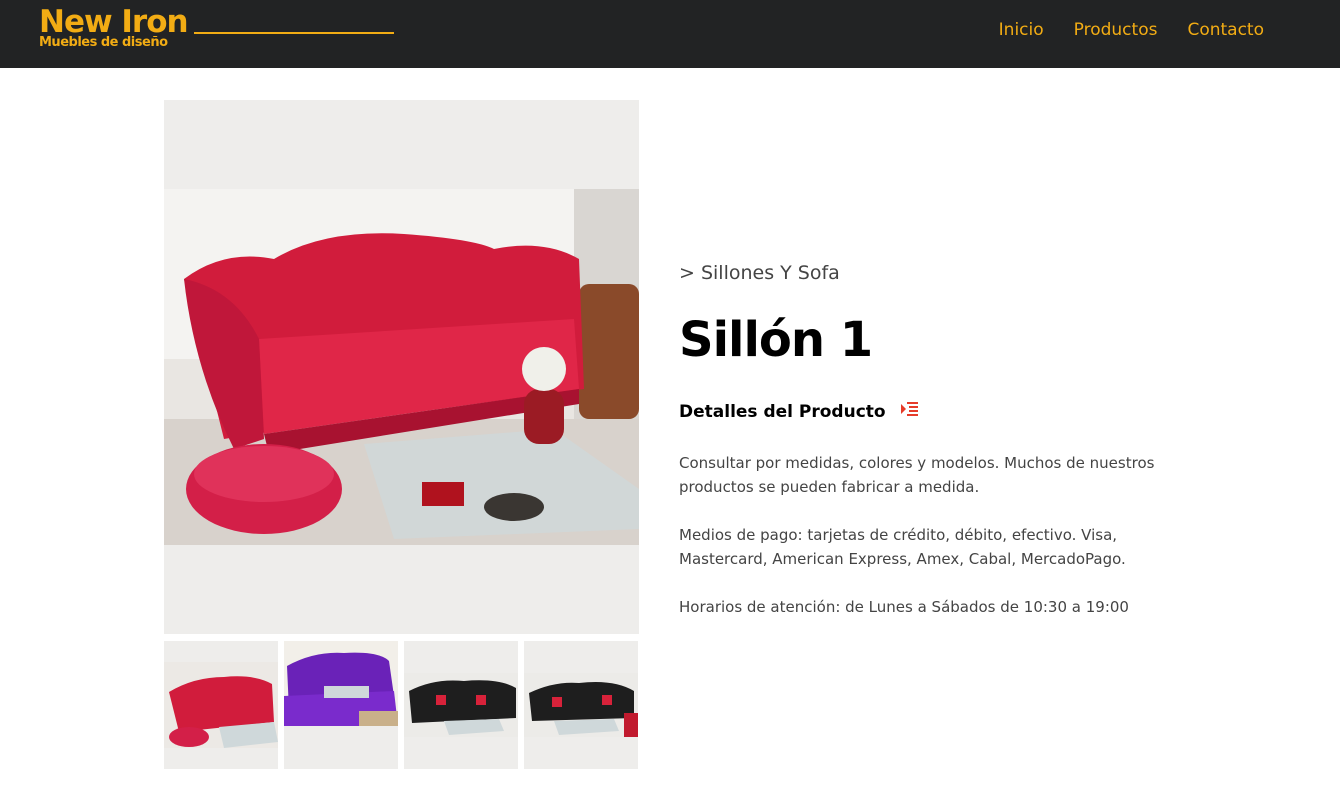 The image size is (1340, 785). What do you see at coordinates (401, 705) in the screenshot?
I see `thumbnail-gallery` at bounding box center [401, 705].